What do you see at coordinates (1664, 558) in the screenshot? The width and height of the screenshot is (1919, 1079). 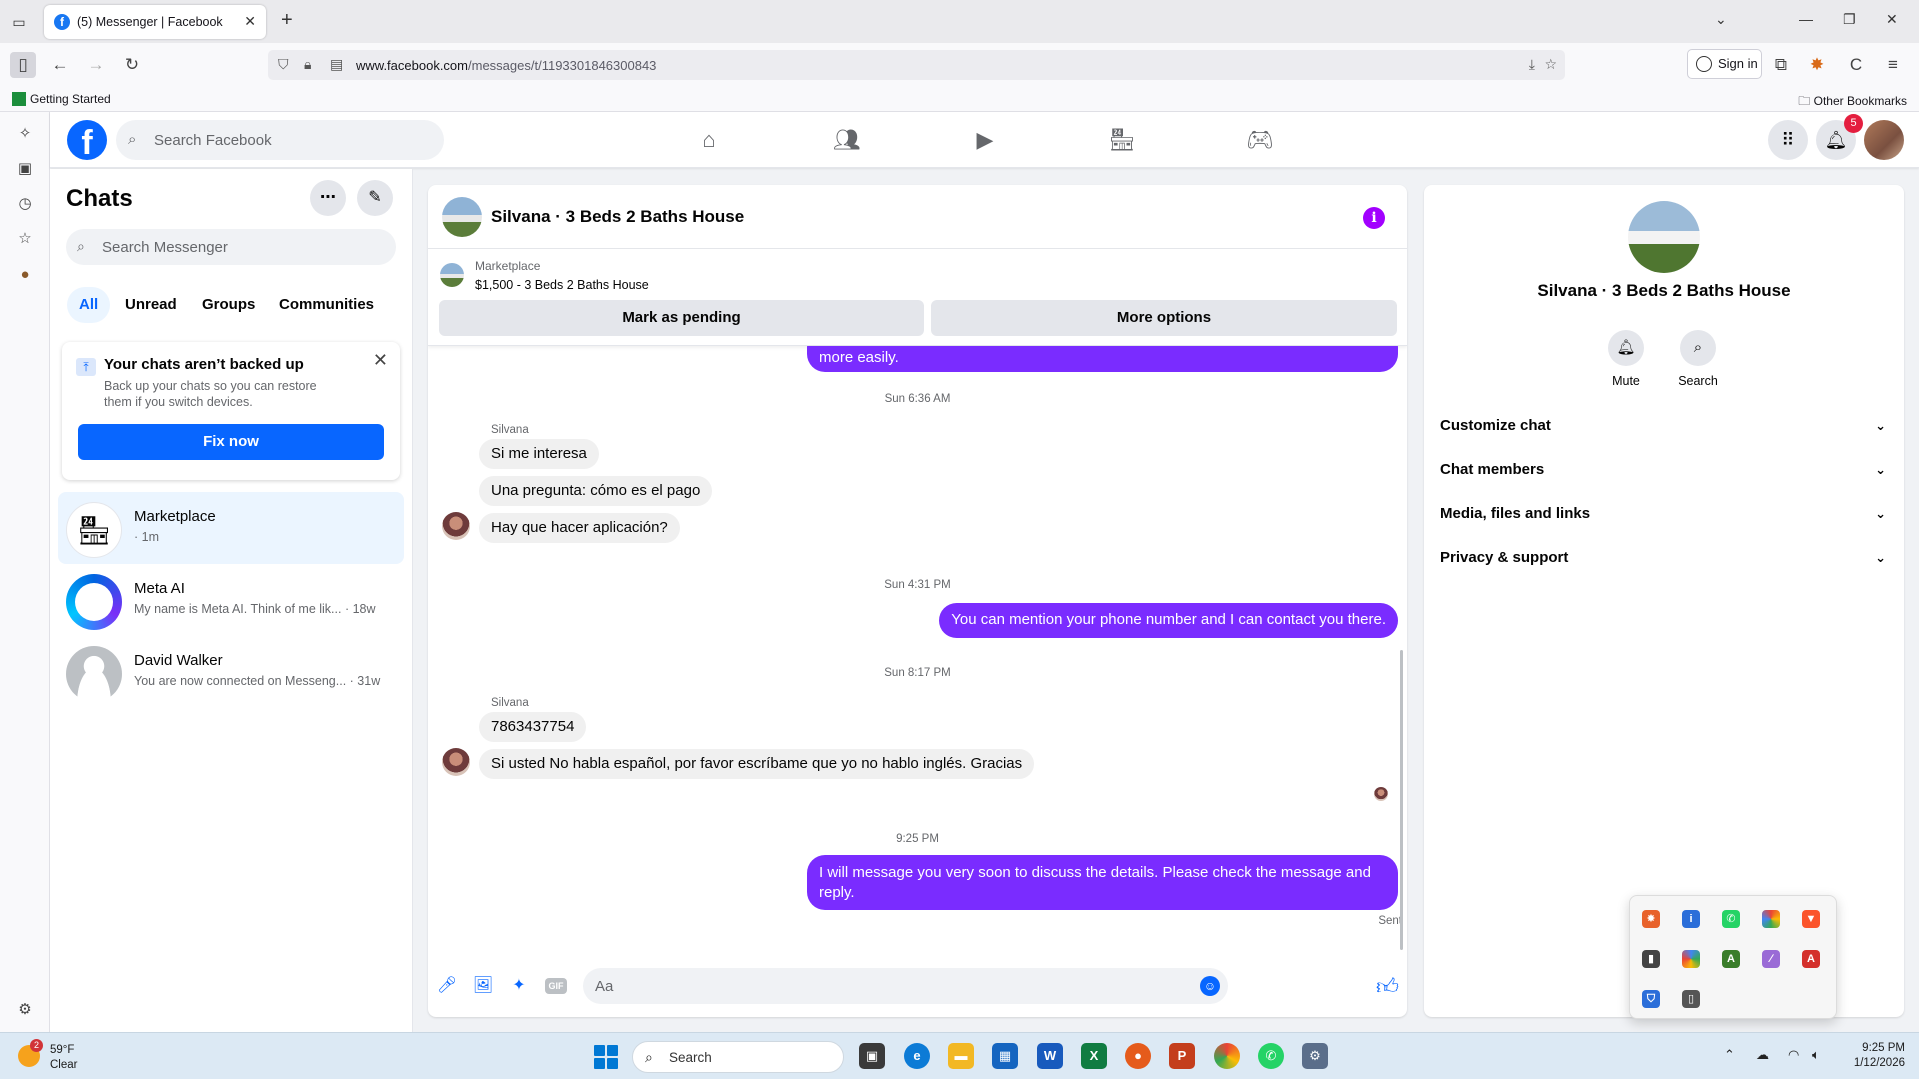 I see `section-privacy-support: Privacy & support ⌄` at bounding box center [1664, 558].